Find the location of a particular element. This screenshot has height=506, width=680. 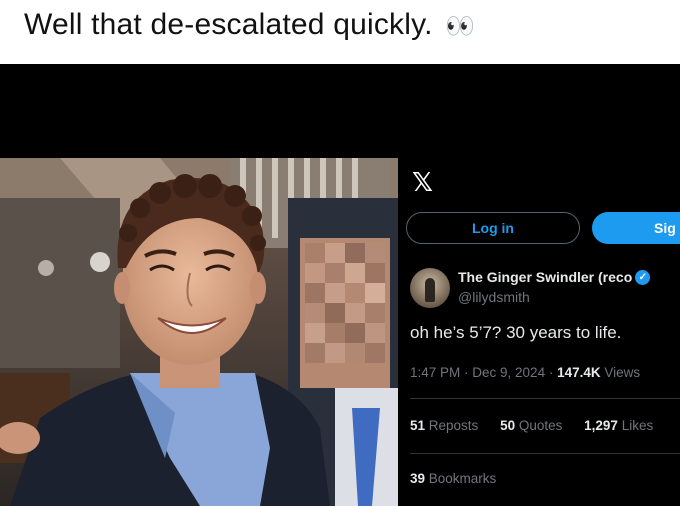

signup-button: Sig is located at coordinates (636, 228).